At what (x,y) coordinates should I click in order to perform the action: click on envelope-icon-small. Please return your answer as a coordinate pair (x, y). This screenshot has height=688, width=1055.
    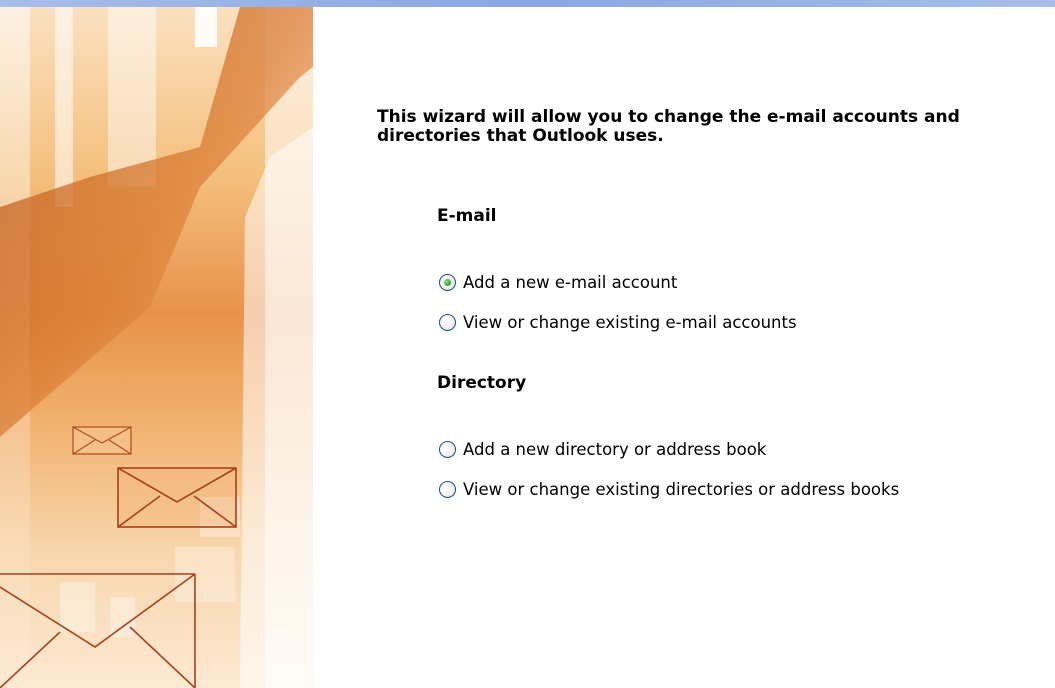
    Looking at the image, I should click on (102, 440).